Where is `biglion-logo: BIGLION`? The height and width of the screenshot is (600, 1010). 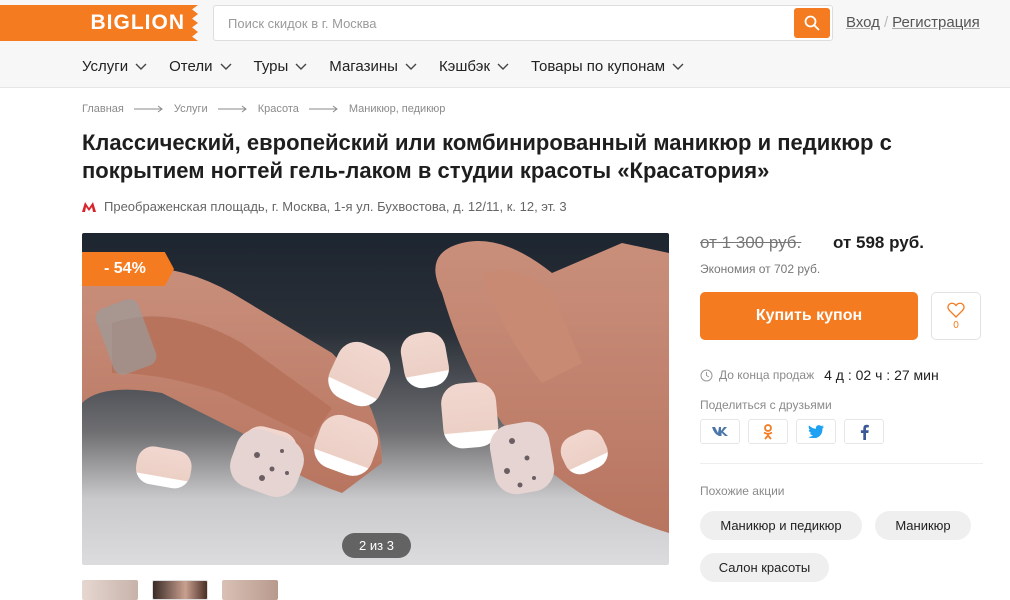
biglion-logo: BIGLION is located at coordinates (99, 23).